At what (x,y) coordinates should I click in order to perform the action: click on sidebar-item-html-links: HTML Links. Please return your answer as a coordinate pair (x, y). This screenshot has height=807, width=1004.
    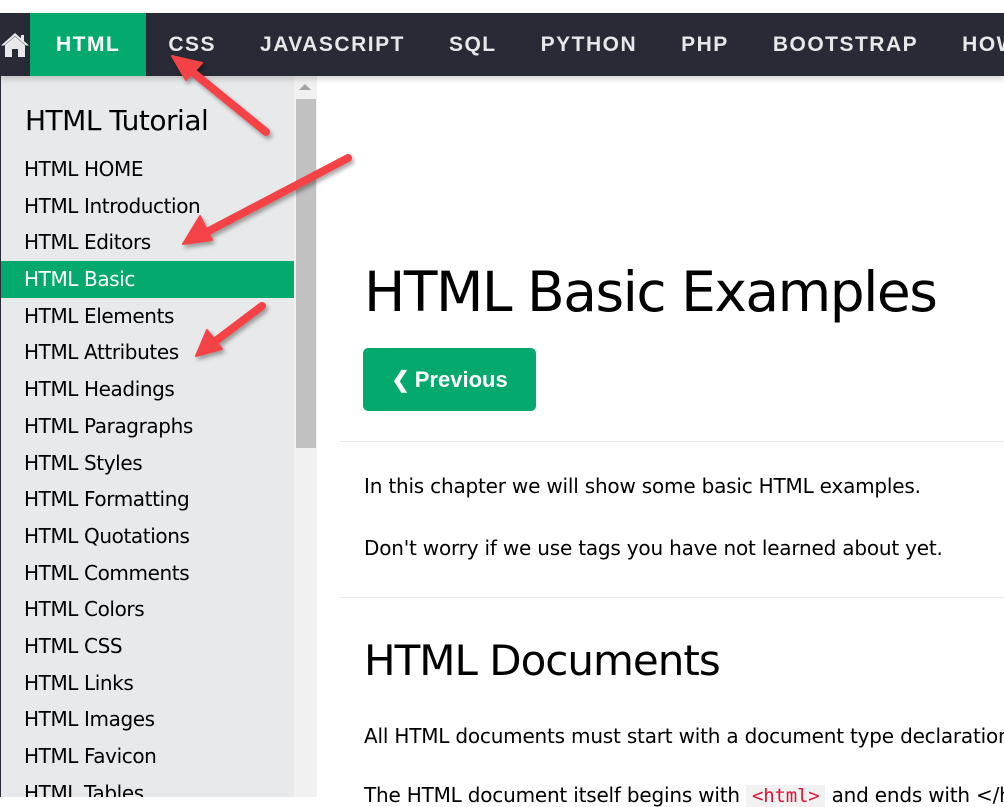
    Looking at the image, I should click on (147, 683).